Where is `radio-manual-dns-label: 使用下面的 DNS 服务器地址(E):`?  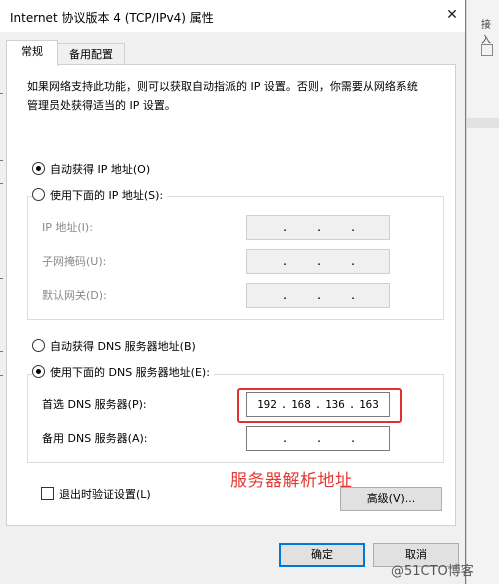 radio-manual-dns-label: 使用下面的 DNS 服务器地址(E): is located at coordinates (130, 372).